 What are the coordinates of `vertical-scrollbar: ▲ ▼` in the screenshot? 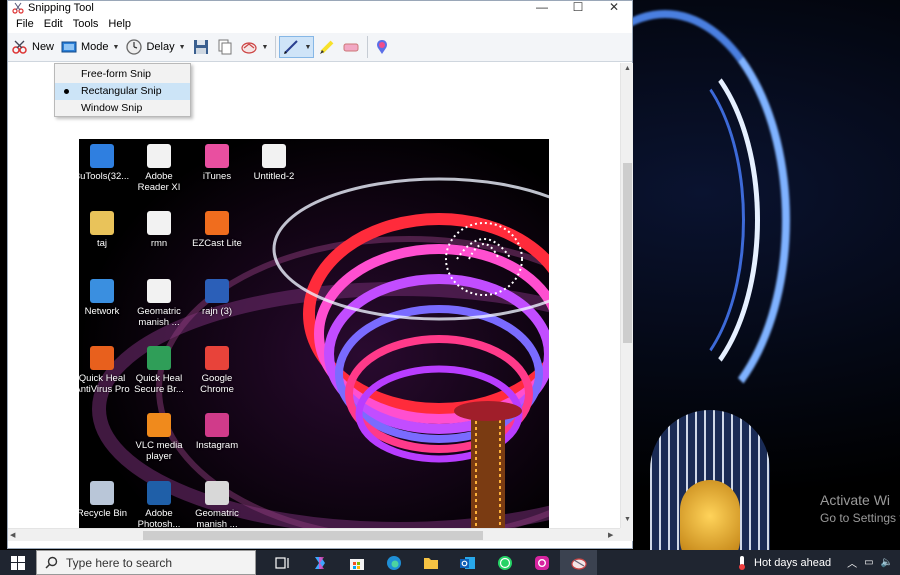 It's located at (626, 295).